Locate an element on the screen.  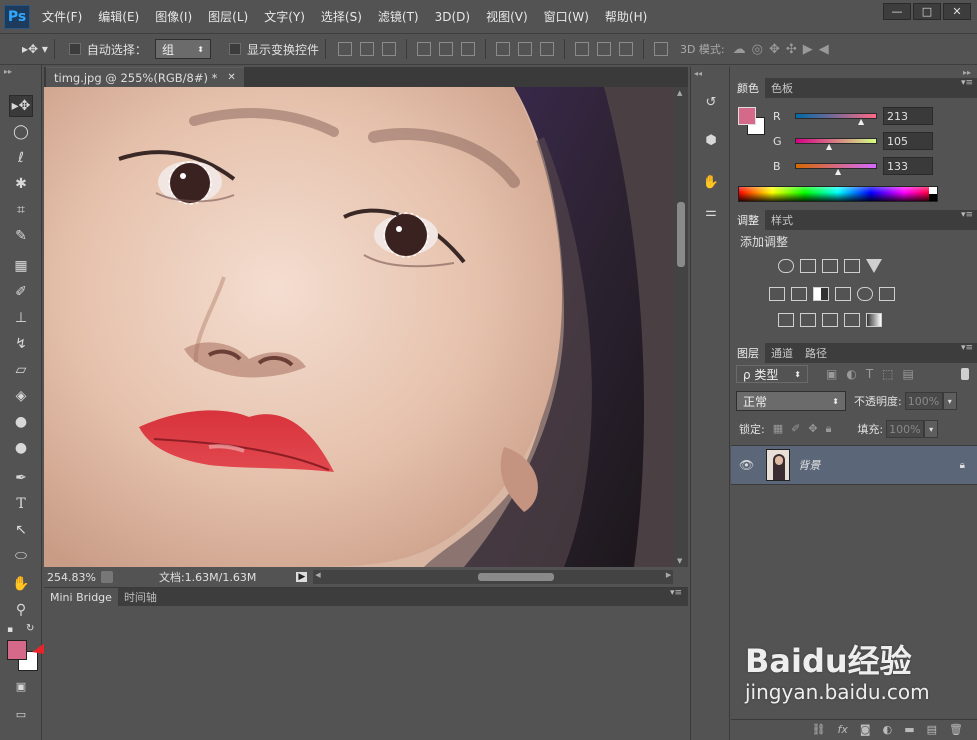
blend-mode-dropdown: 正常 ⬍ is located at coordinates (791, 401).